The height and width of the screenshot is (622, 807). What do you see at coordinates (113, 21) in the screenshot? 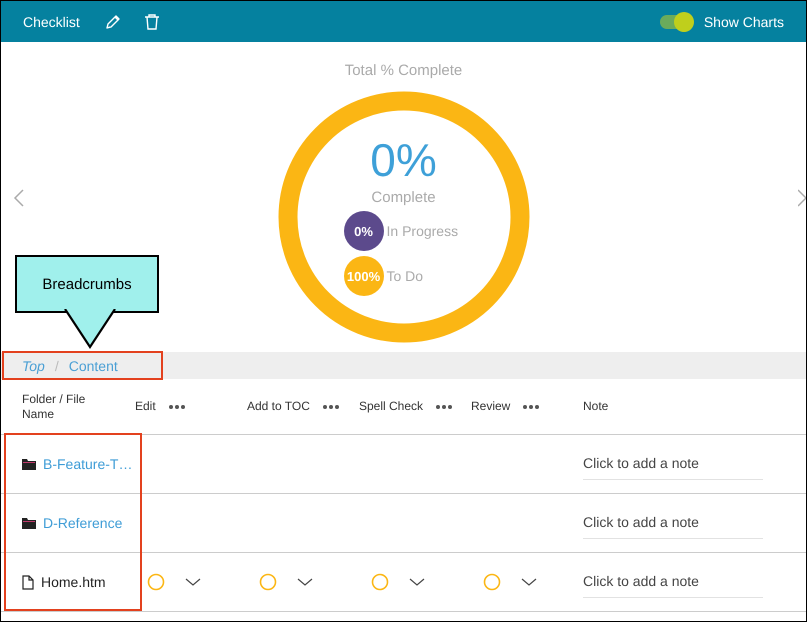
I see `pencil-icon` at bounding box center [113, 21].